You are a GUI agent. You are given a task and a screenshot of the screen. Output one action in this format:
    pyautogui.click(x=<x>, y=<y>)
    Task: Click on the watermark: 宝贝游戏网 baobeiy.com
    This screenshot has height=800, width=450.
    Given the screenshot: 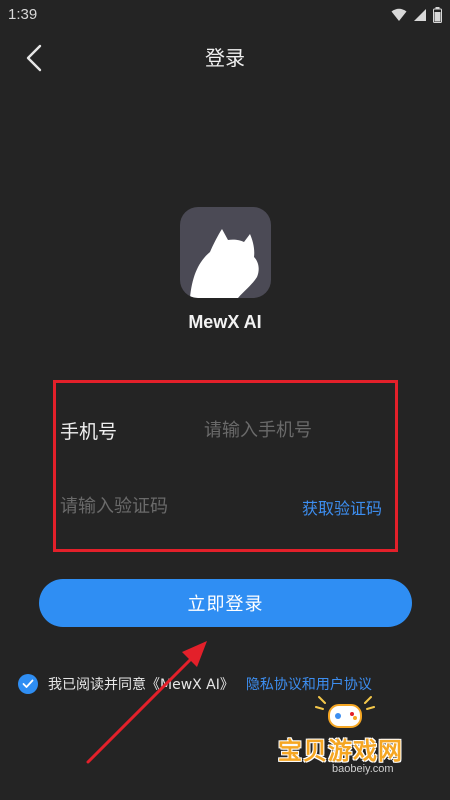 What is the action you would take?
    pyautogui.click(x=357, y=745)
    